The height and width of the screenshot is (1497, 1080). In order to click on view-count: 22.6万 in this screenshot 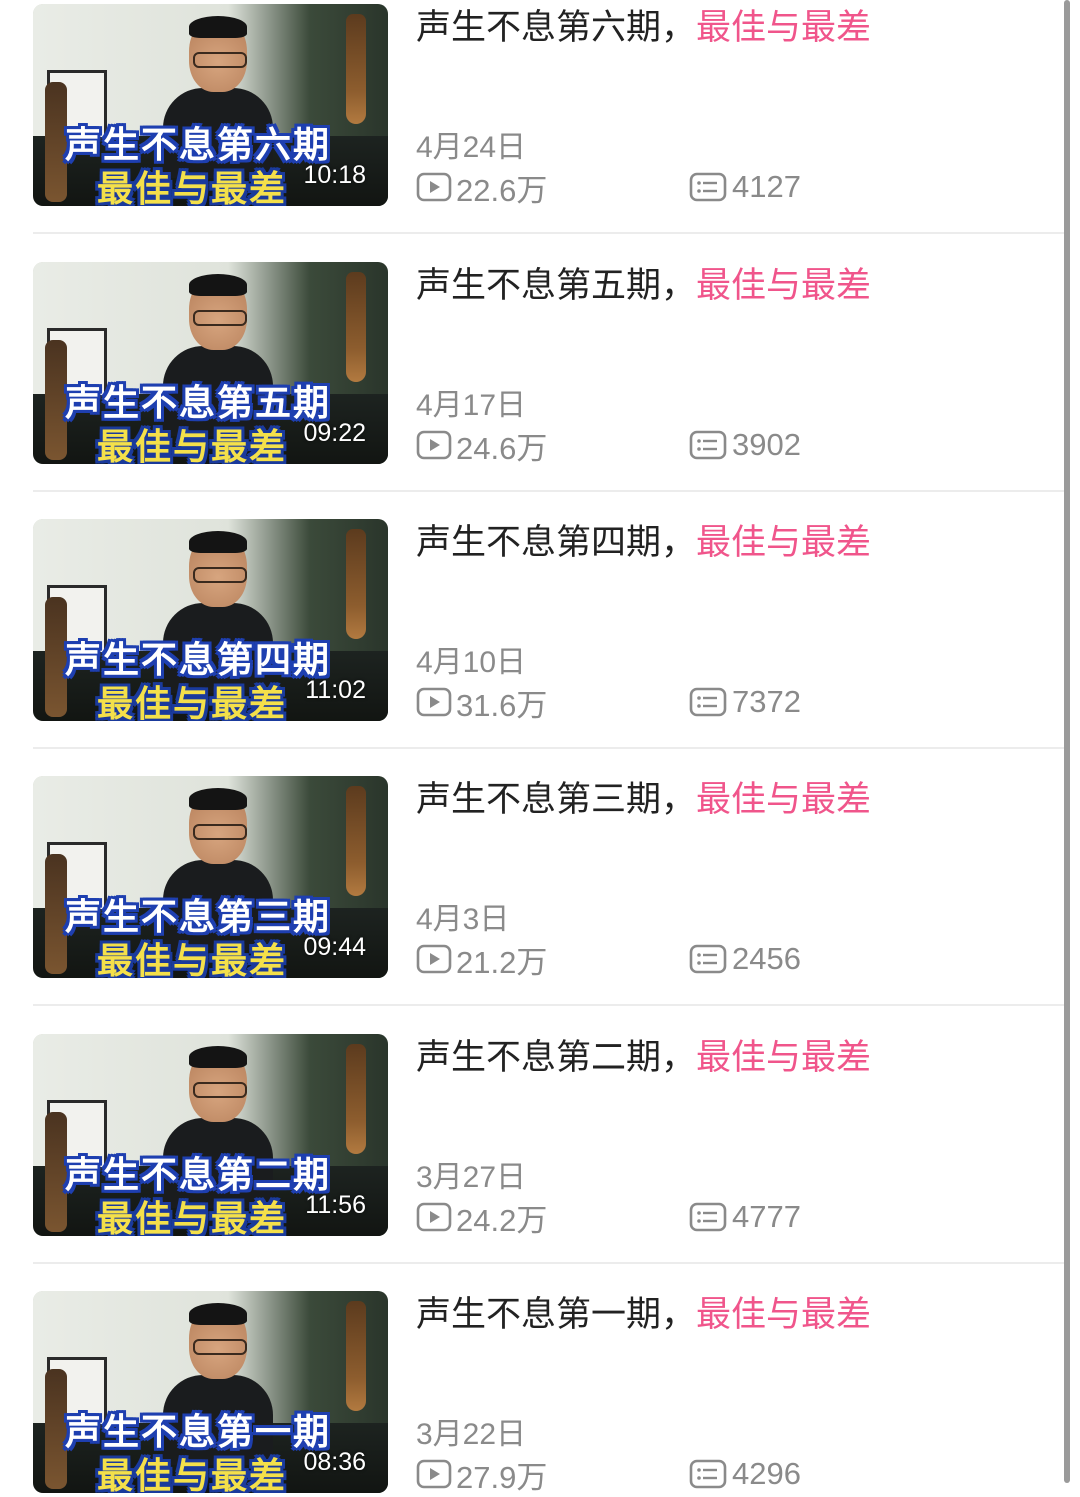, I will do `click(482, 187)`.